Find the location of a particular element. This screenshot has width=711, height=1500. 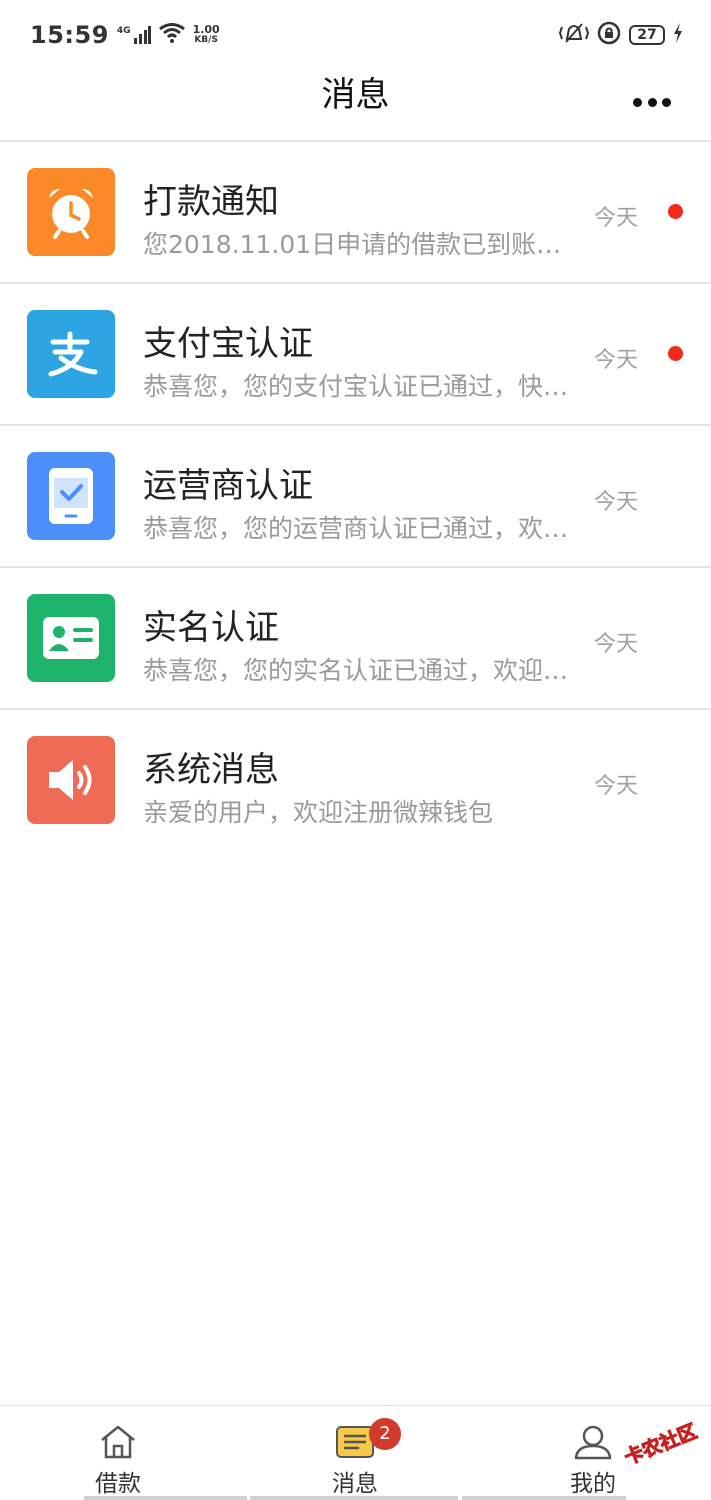

tab-loan: 借款 is located at coordinates (118, 1452).